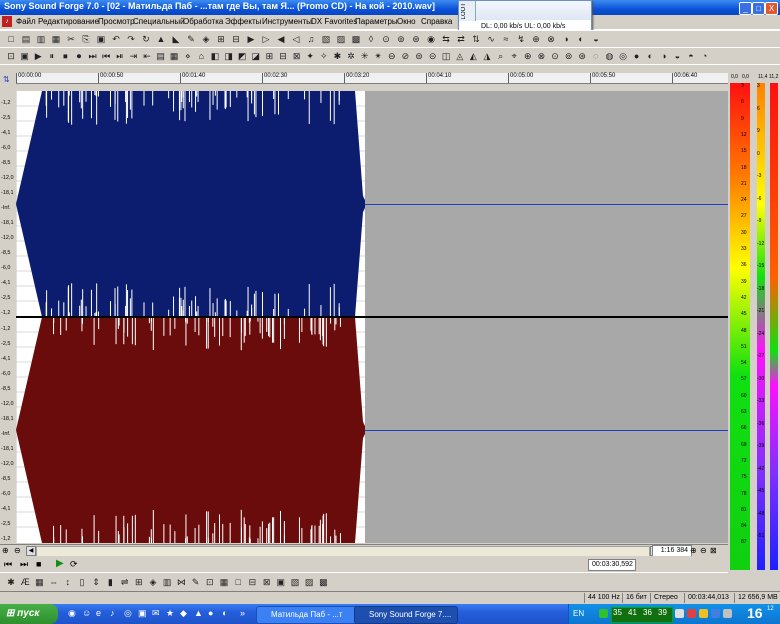  Describe the element at coordinates (7, 21) in the screenshot. I see `app-icon: ♪` at that location.